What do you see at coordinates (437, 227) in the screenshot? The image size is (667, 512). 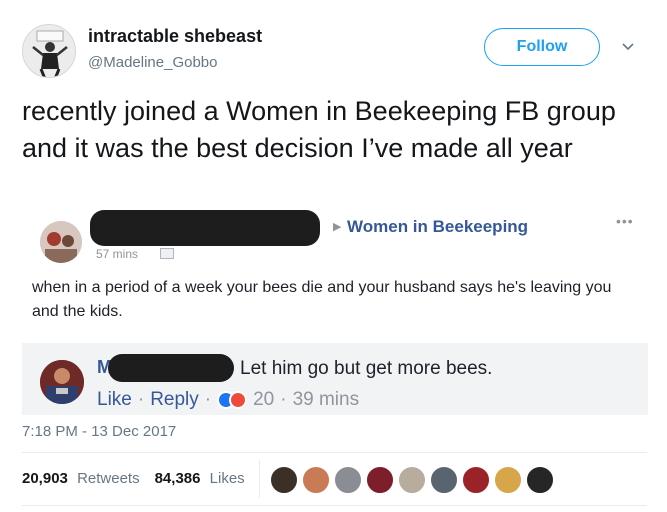 I see `group-name-link: Women in Beekeeping` at bounding box center [437, 227].